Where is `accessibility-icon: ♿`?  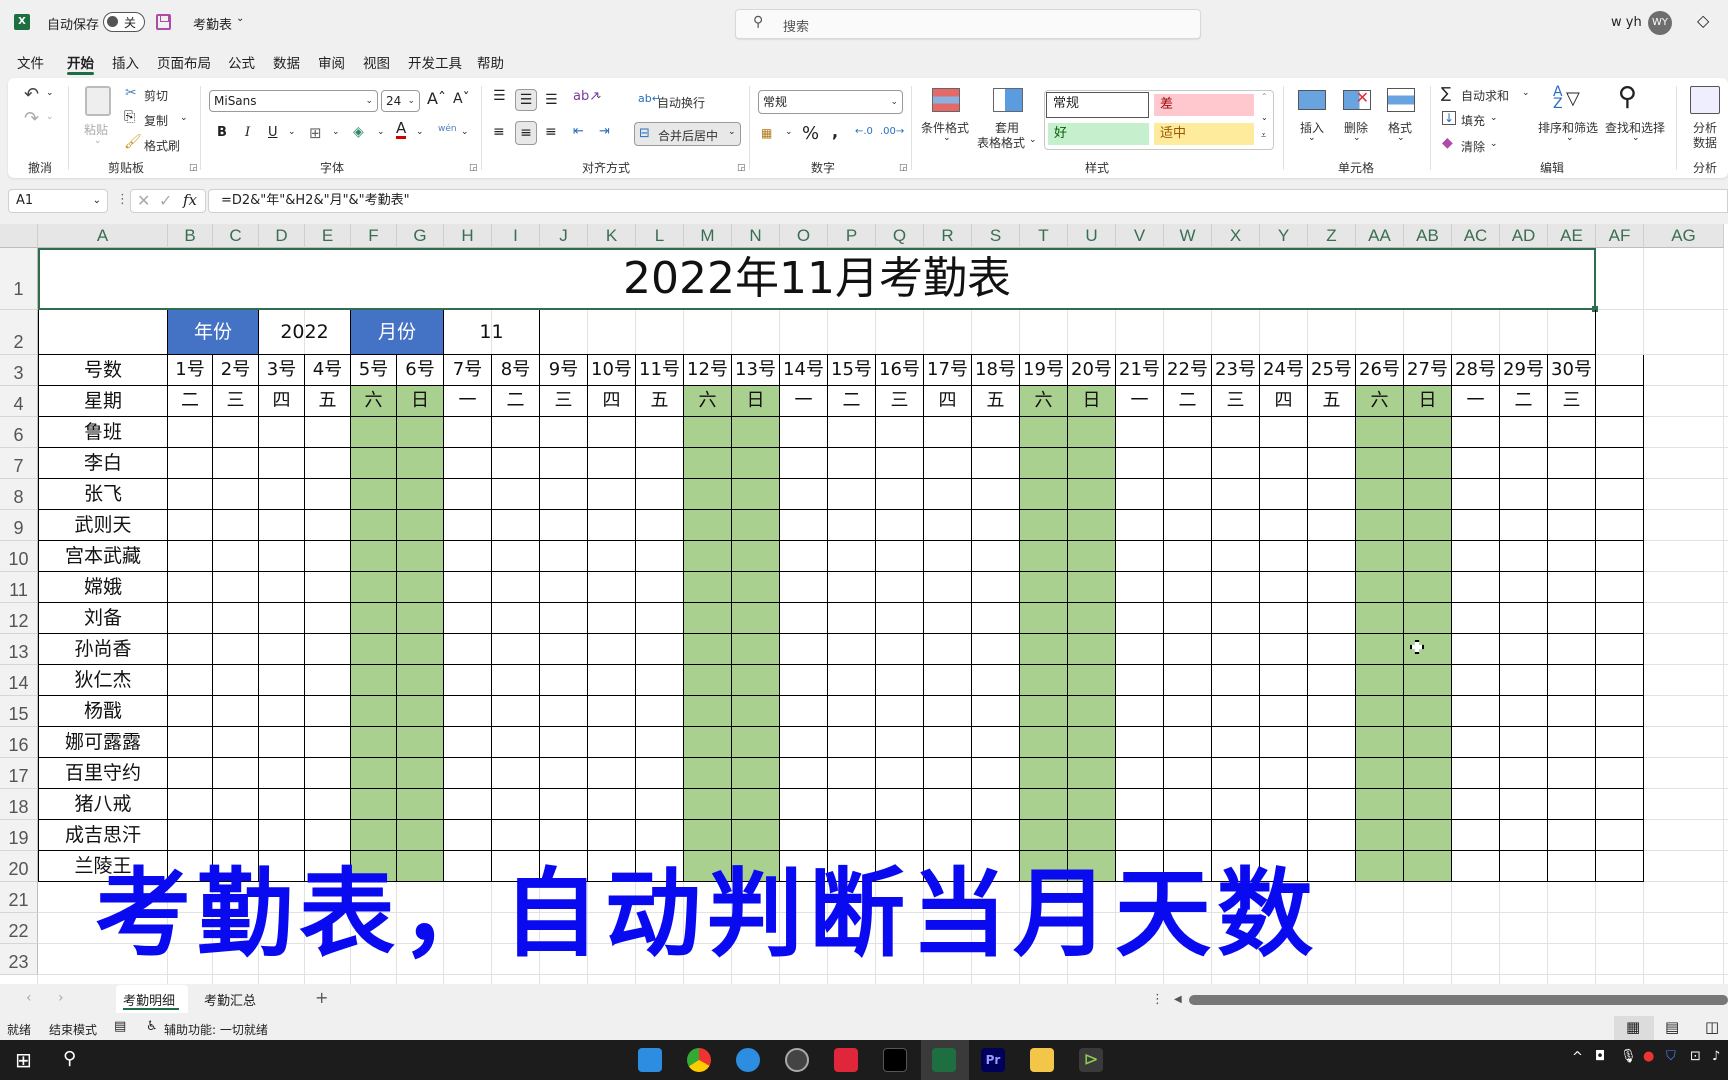 accessibility-icon: ♿ is located at coordinates (152, 1026).